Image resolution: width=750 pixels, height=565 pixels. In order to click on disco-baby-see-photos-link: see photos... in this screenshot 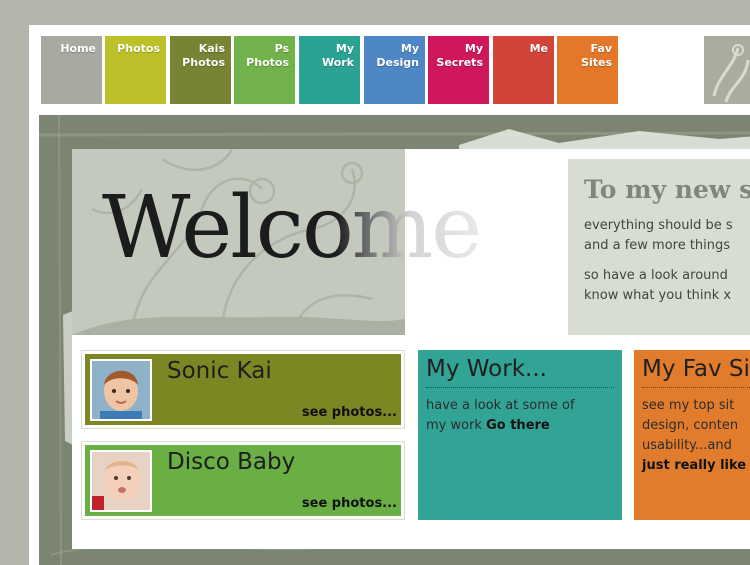, I will do `click(349, 503)`.